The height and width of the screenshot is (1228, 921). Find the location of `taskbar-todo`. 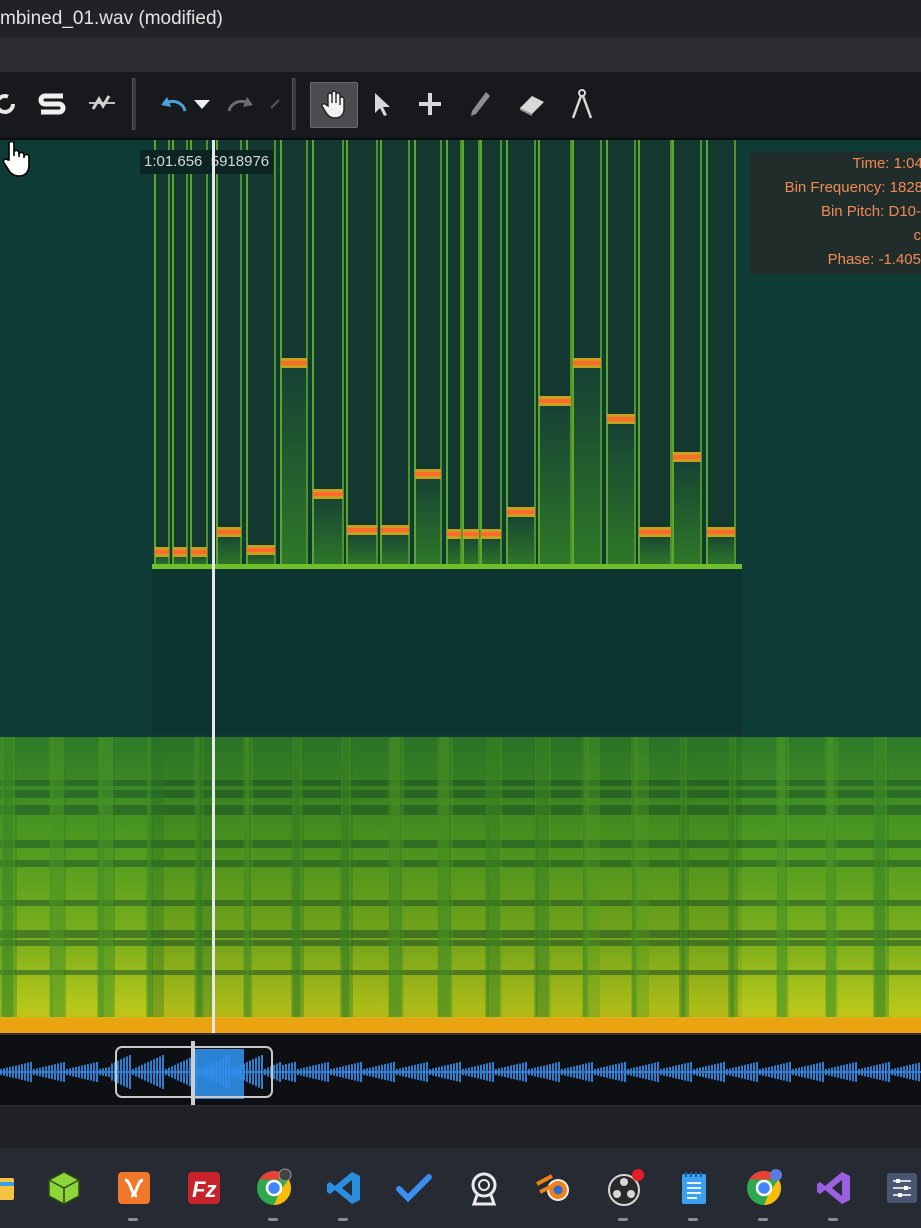

taskbar-todo is located at coordinates (414, 1188).